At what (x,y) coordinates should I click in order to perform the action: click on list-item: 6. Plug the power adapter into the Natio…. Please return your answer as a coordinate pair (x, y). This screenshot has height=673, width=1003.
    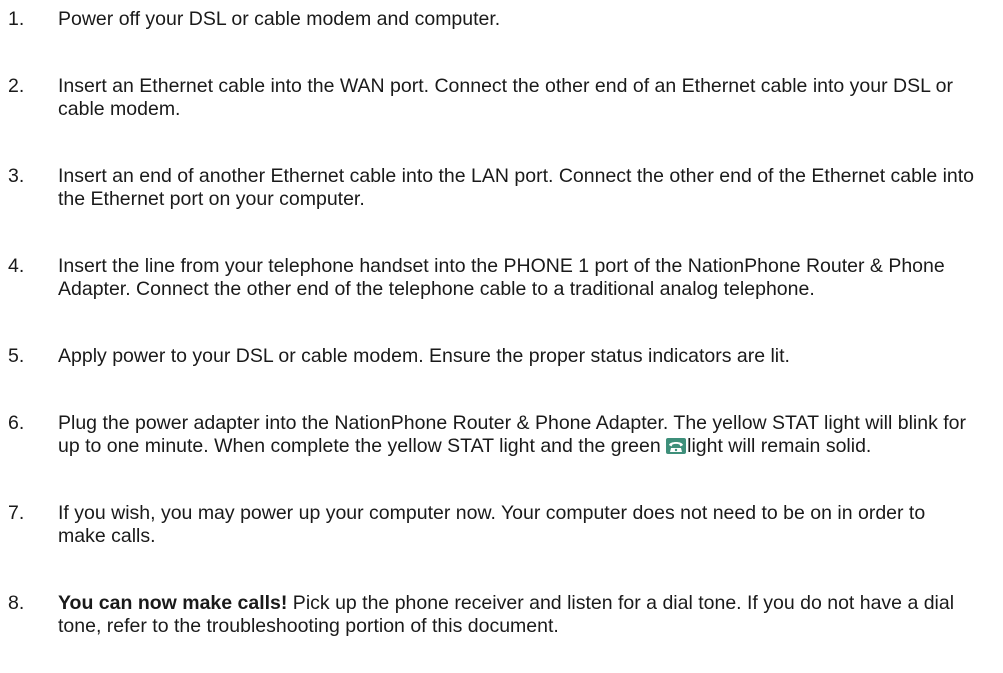
    Looking at the image, I should click on (501, 435).